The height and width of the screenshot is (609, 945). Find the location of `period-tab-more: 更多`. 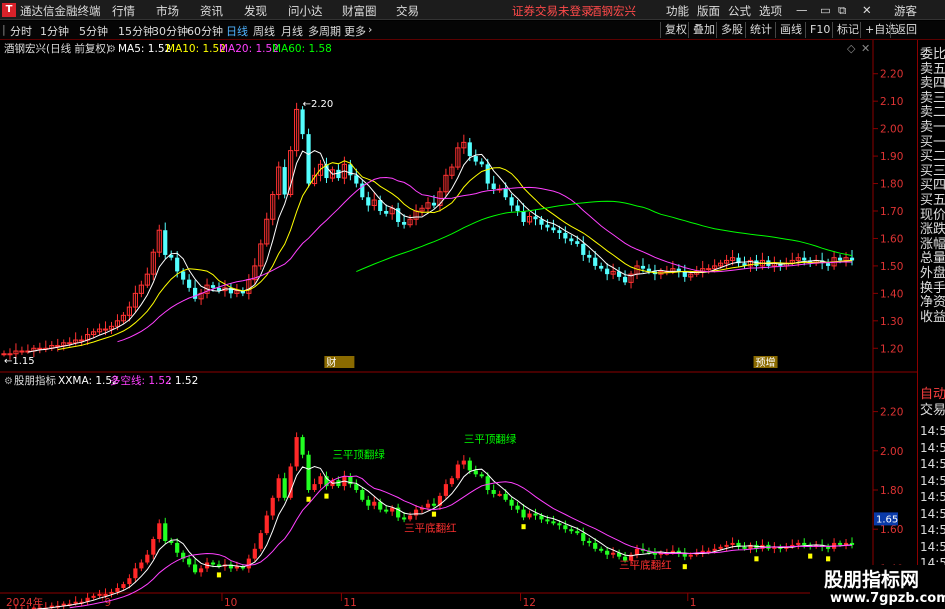

period-tab-more: 更多 is located at coordinates (355, 31).